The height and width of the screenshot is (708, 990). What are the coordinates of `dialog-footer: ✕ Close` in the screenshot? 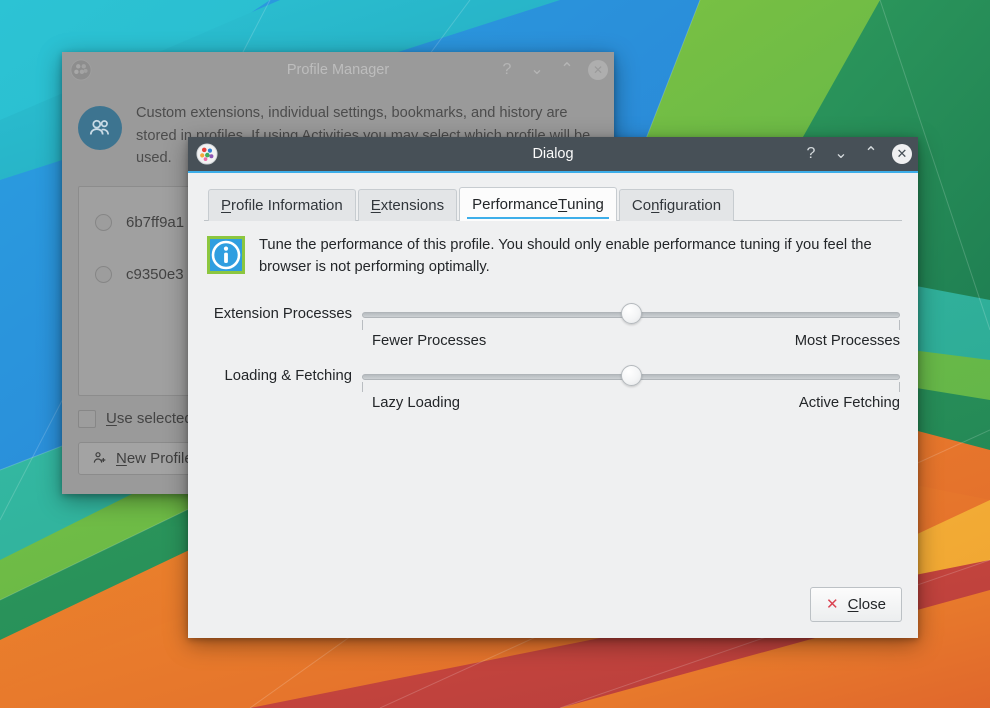 It's located at (856, 604).